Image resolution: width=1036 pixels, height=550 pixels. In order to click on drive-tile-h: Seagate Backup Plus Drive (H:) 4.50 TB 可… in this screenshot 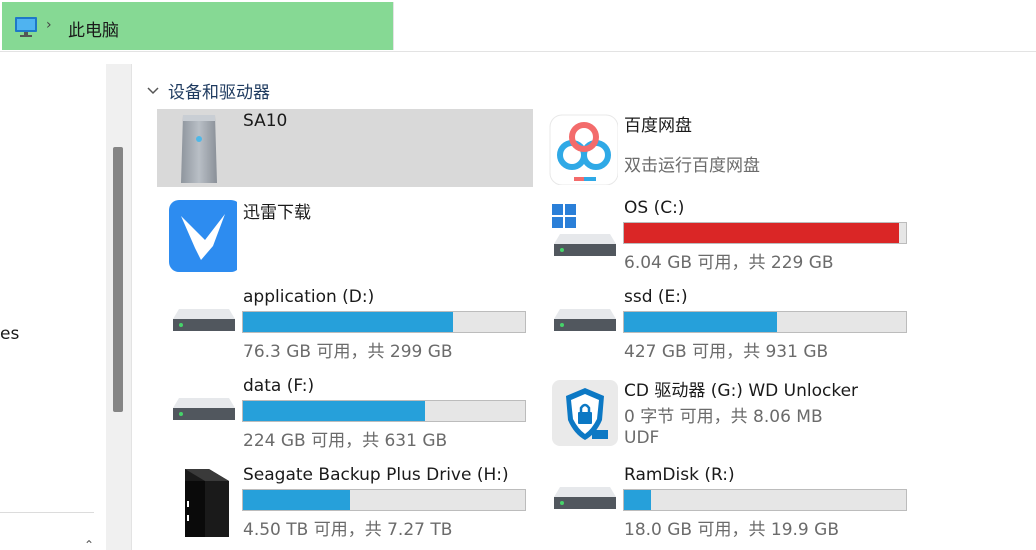, I will do `click(345, 502)`.